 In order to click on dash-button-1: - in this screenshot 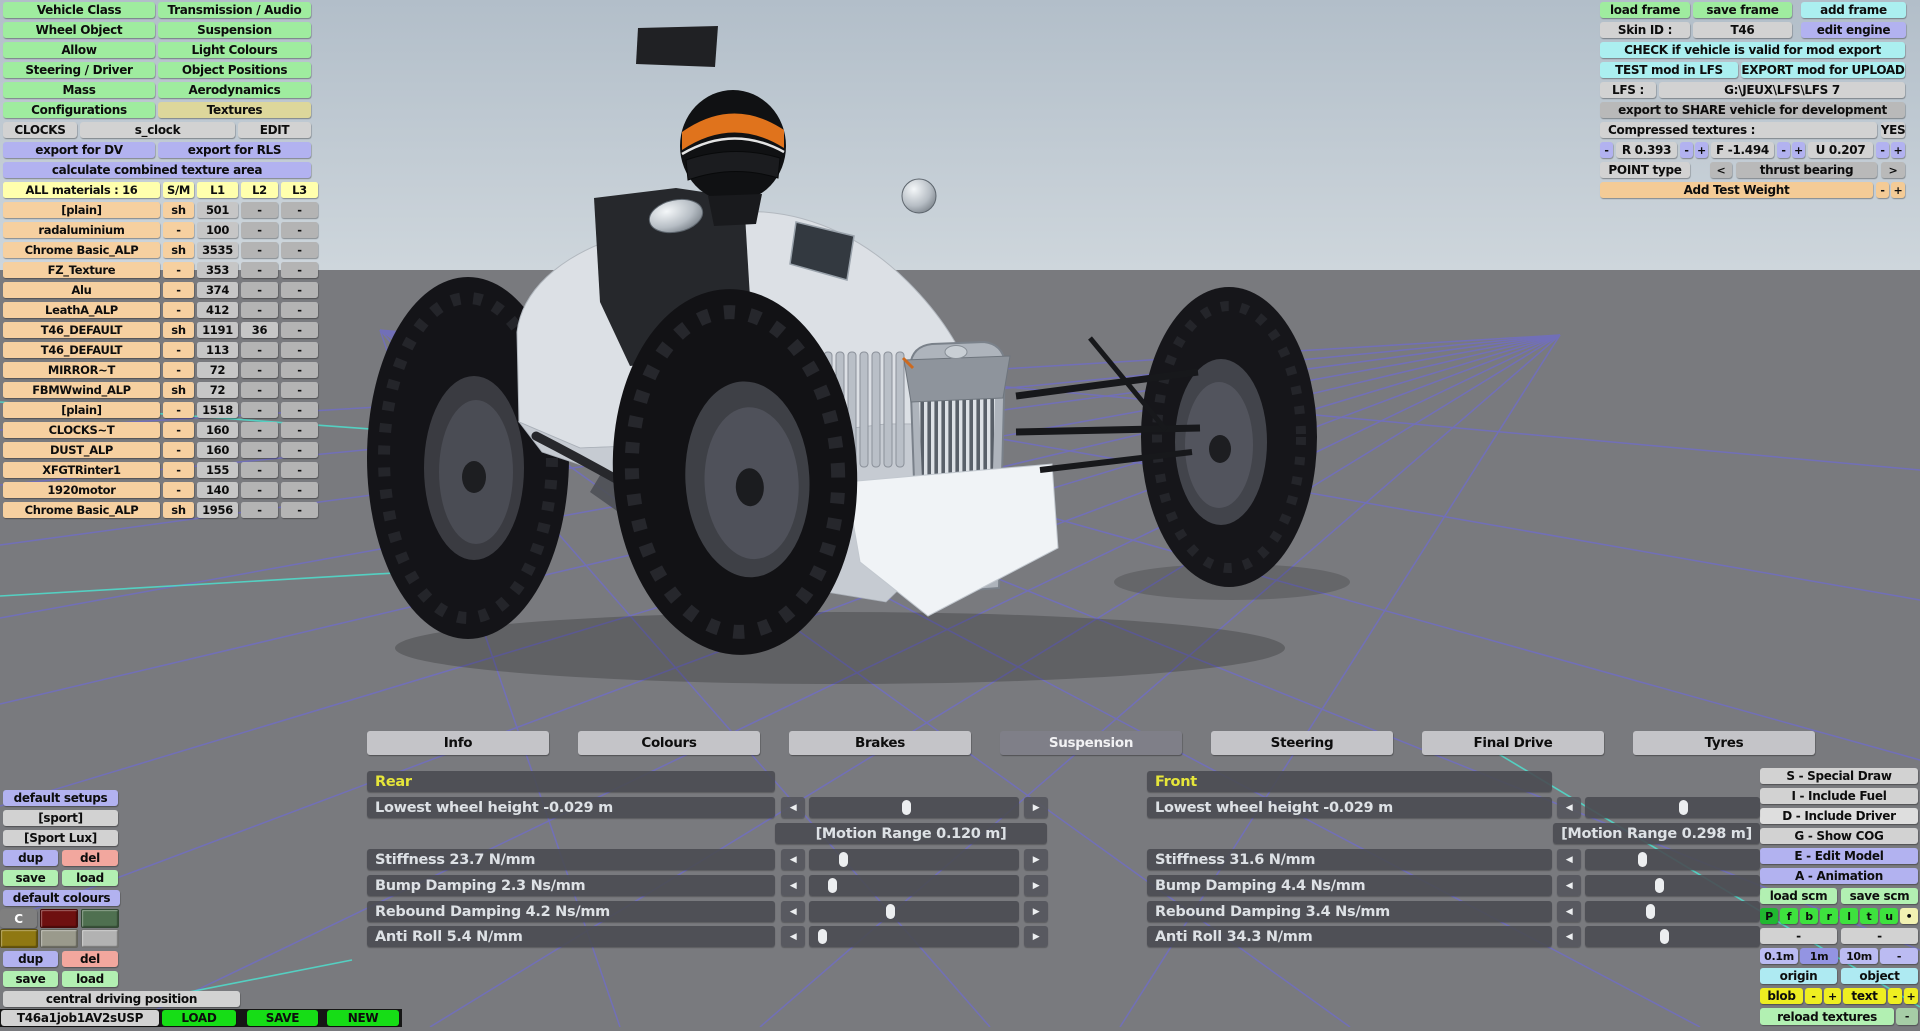, I will do `click(1798, 936)`.